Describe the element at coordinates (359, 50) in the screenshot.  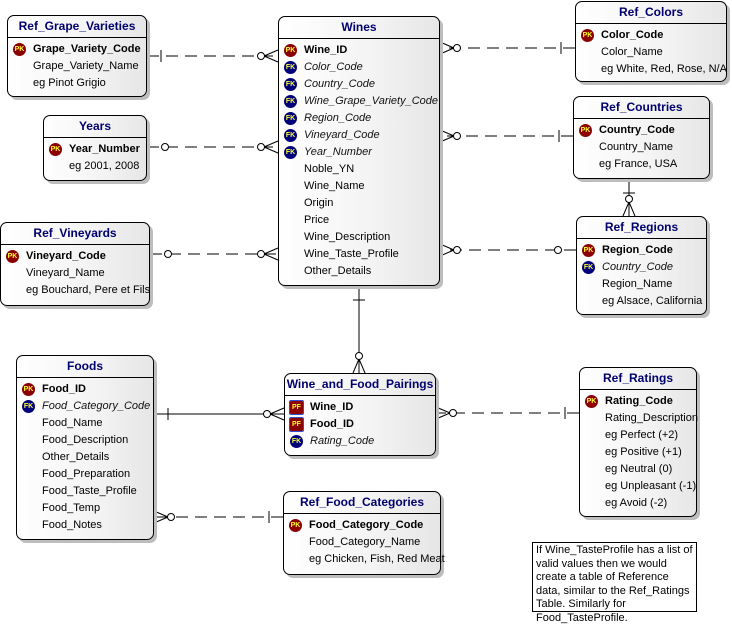
I see `attribute-row: PK Wine_ID` at that location.